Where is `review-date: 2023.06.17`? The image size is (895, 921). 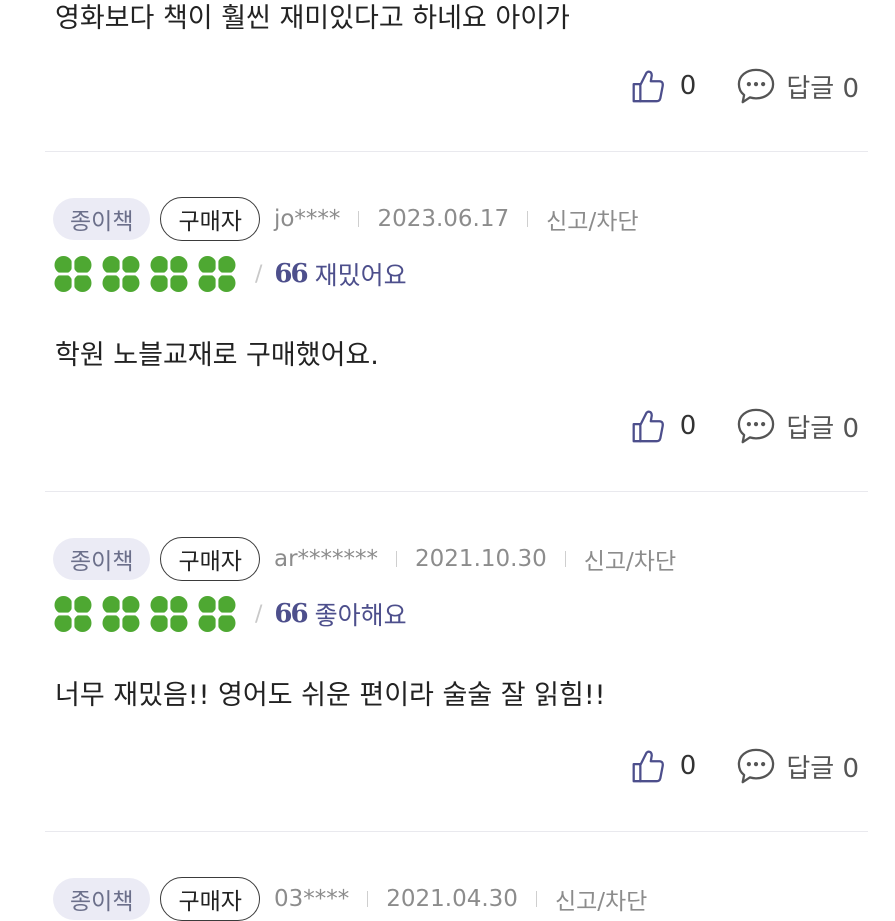 review-date: 2023.06.17 is located at coordinates (443, 219).